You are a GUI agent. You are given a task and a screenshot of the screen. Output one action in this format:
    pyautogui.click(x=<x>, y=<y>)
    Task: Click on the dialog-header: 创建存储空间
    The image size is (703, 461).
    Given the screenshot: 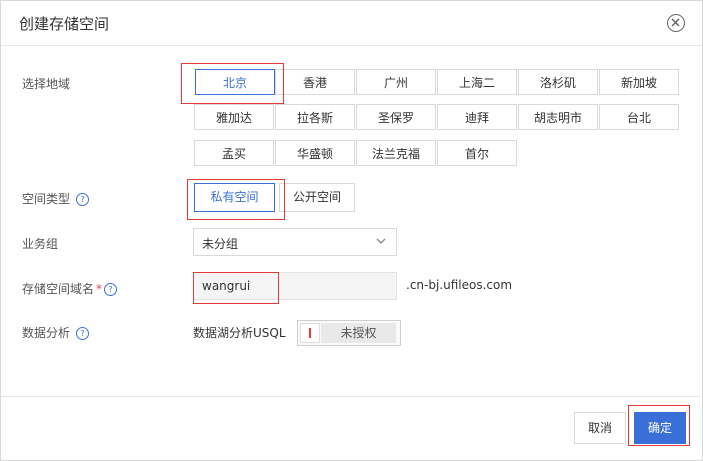 What is the action you would take?
    pyautogui.click(x=351, y=23)
    